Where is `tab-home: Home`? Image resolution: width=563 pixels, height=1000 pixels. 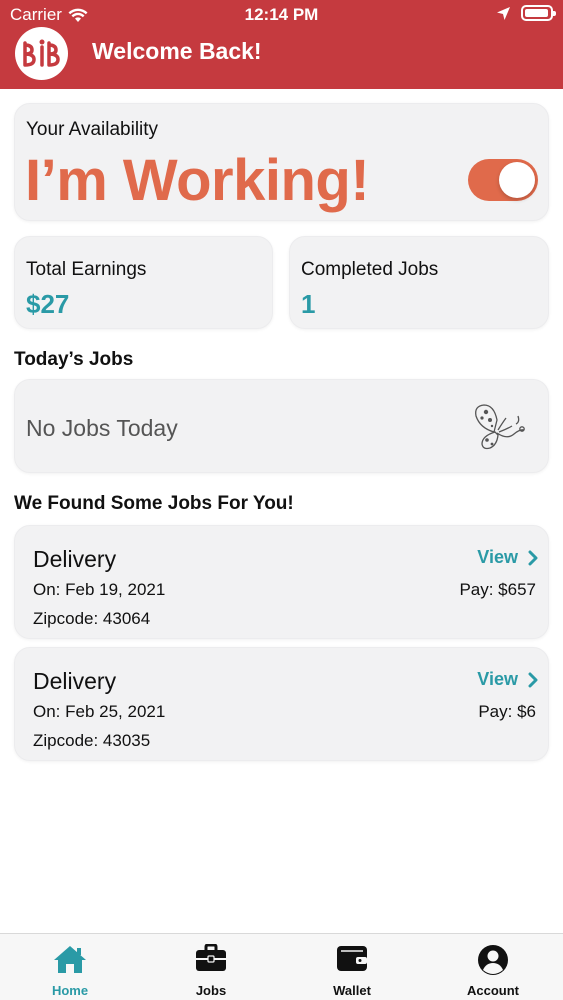 tab-home: Home is located at coordinates (70, 967).